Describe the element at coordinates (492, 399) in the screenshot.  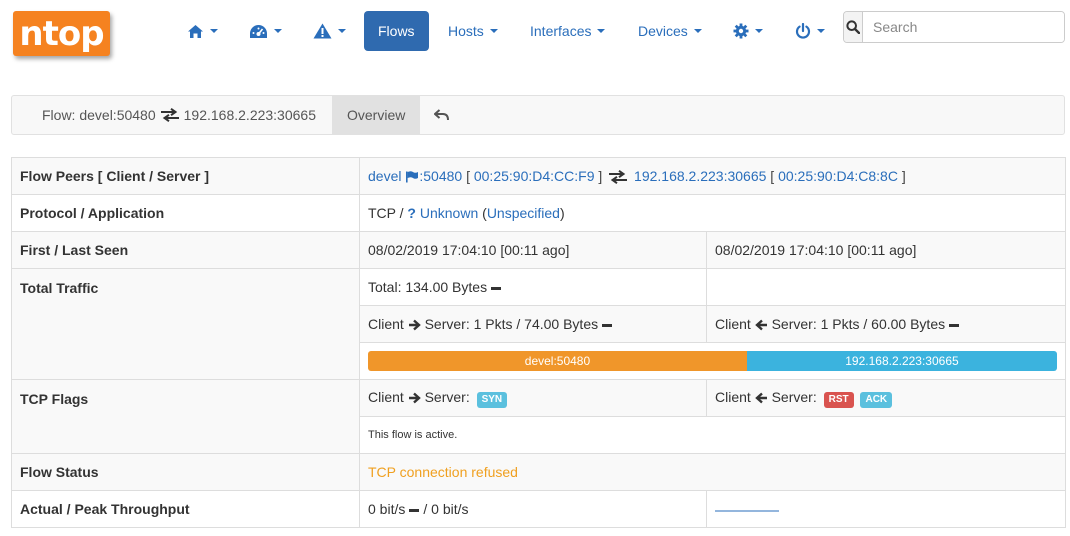
I see `flag-badge-syn: SYN` at that location.